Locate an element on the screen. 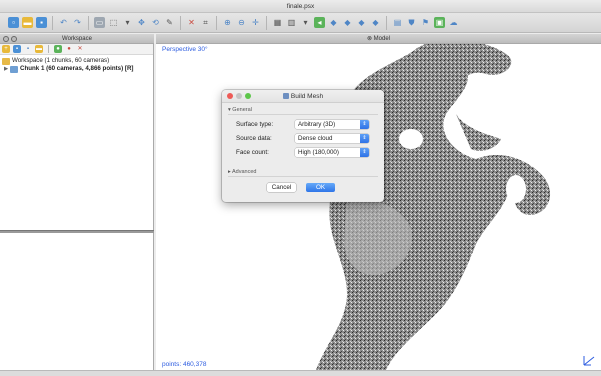  shield-icon: ⛊ is located at coordinates (411, 22).